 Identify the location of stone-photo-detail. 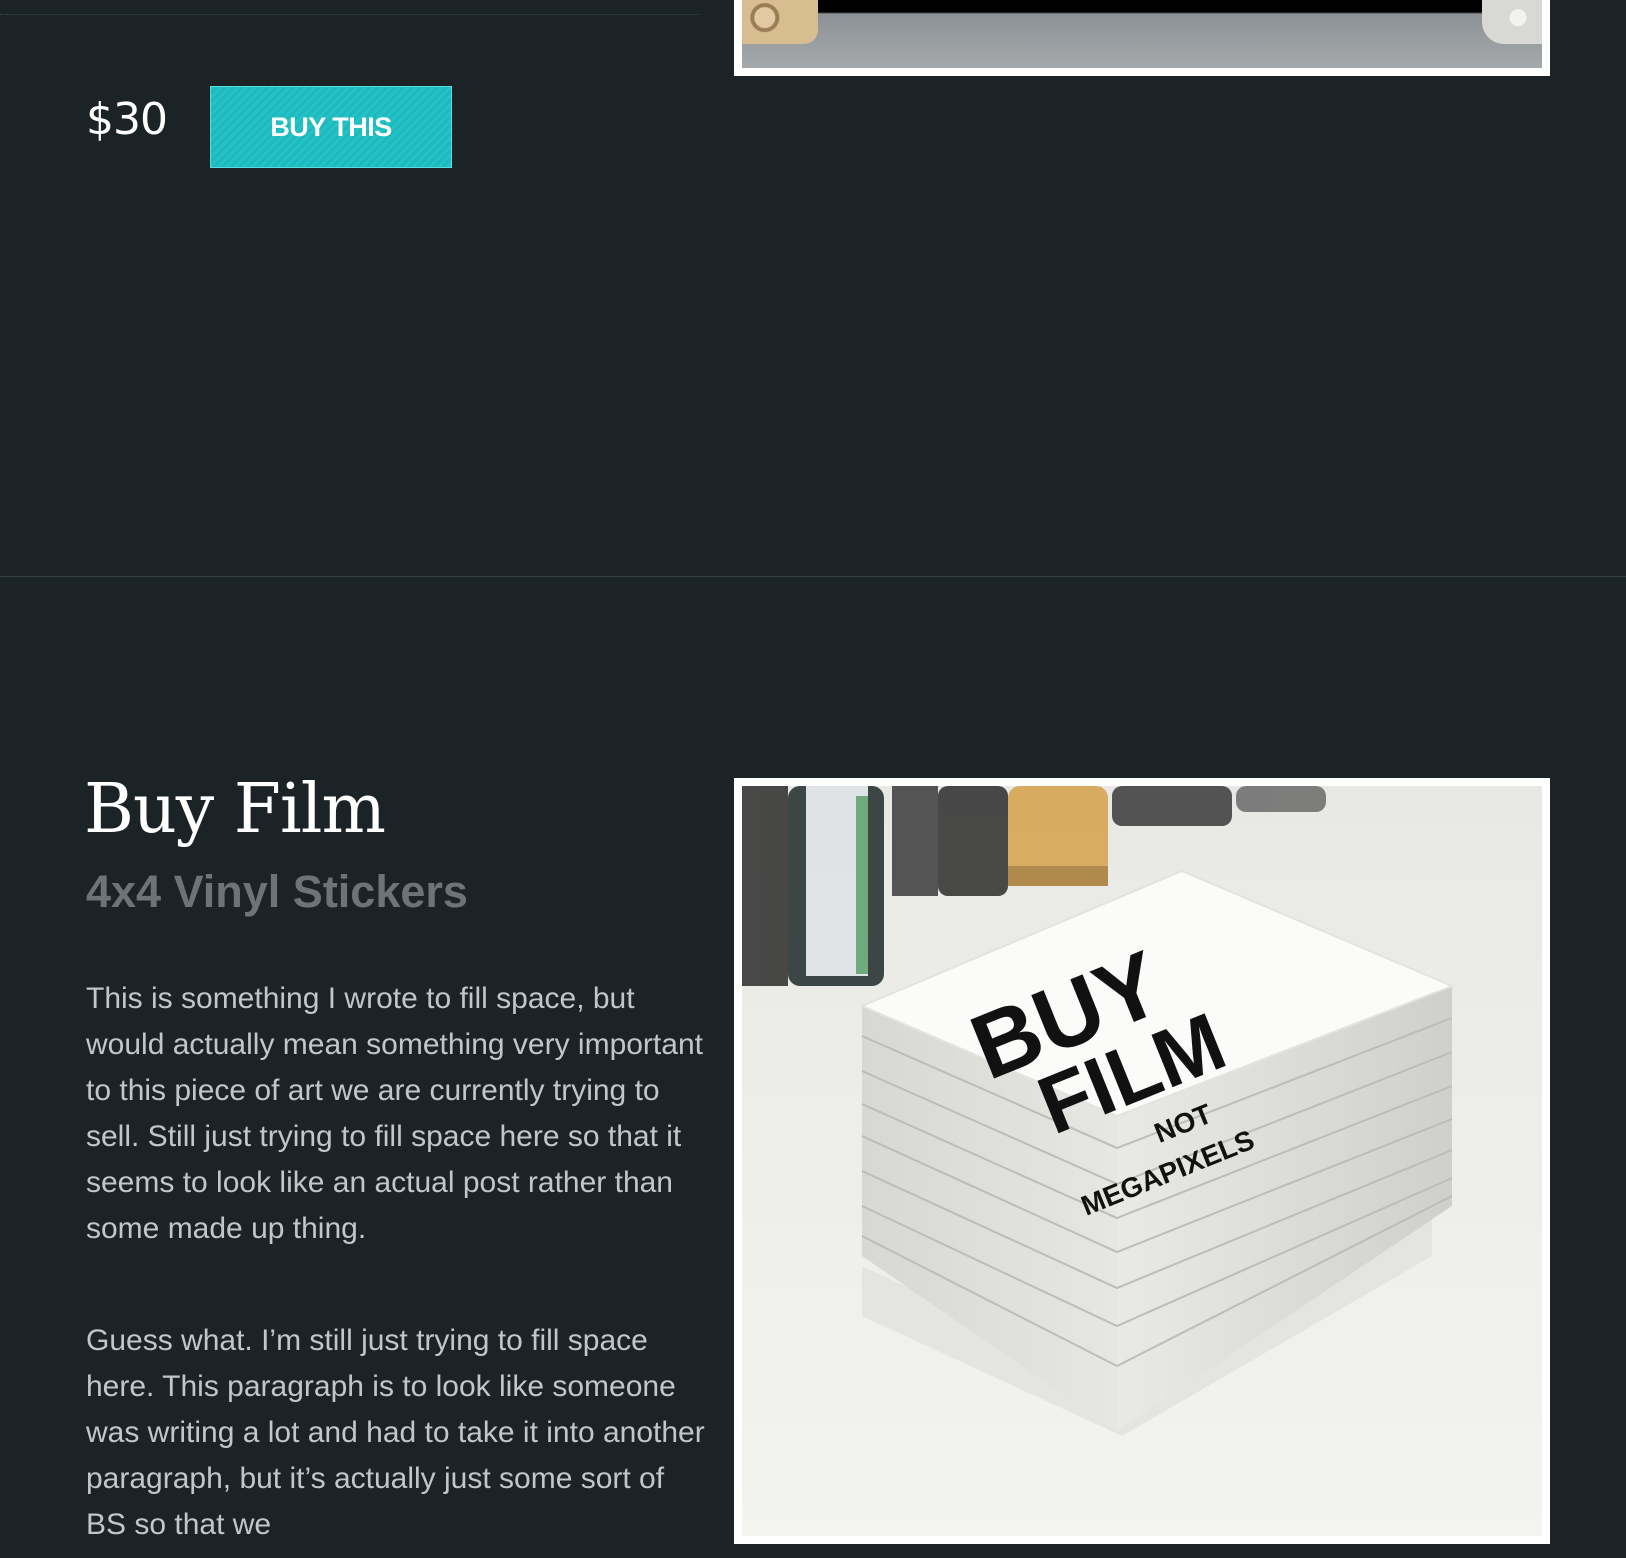
(1512, 22).